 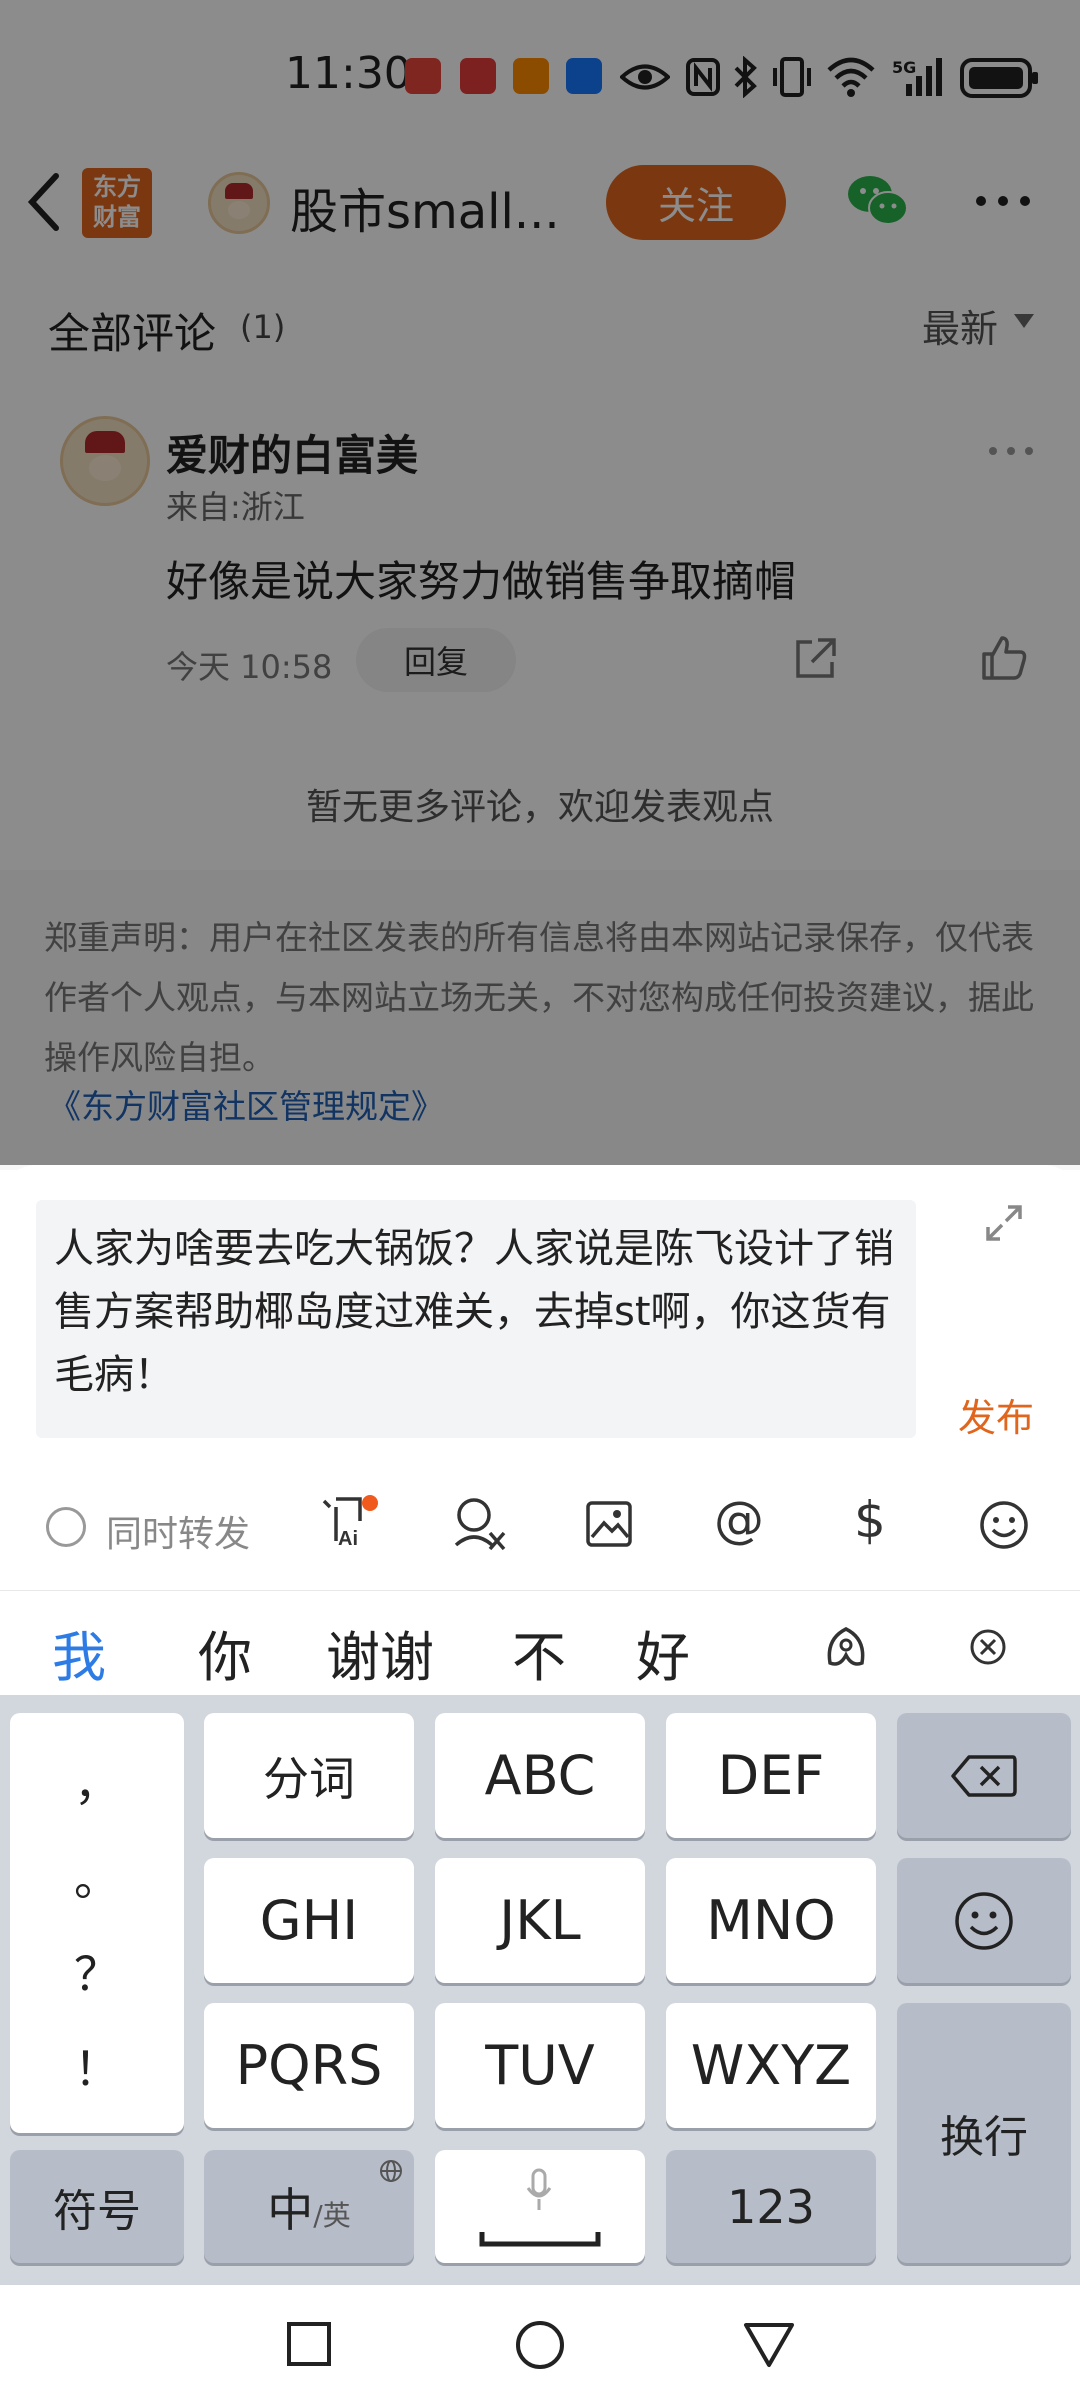 I want to click on lang-sub: /英, so click(x=332, y=2215).